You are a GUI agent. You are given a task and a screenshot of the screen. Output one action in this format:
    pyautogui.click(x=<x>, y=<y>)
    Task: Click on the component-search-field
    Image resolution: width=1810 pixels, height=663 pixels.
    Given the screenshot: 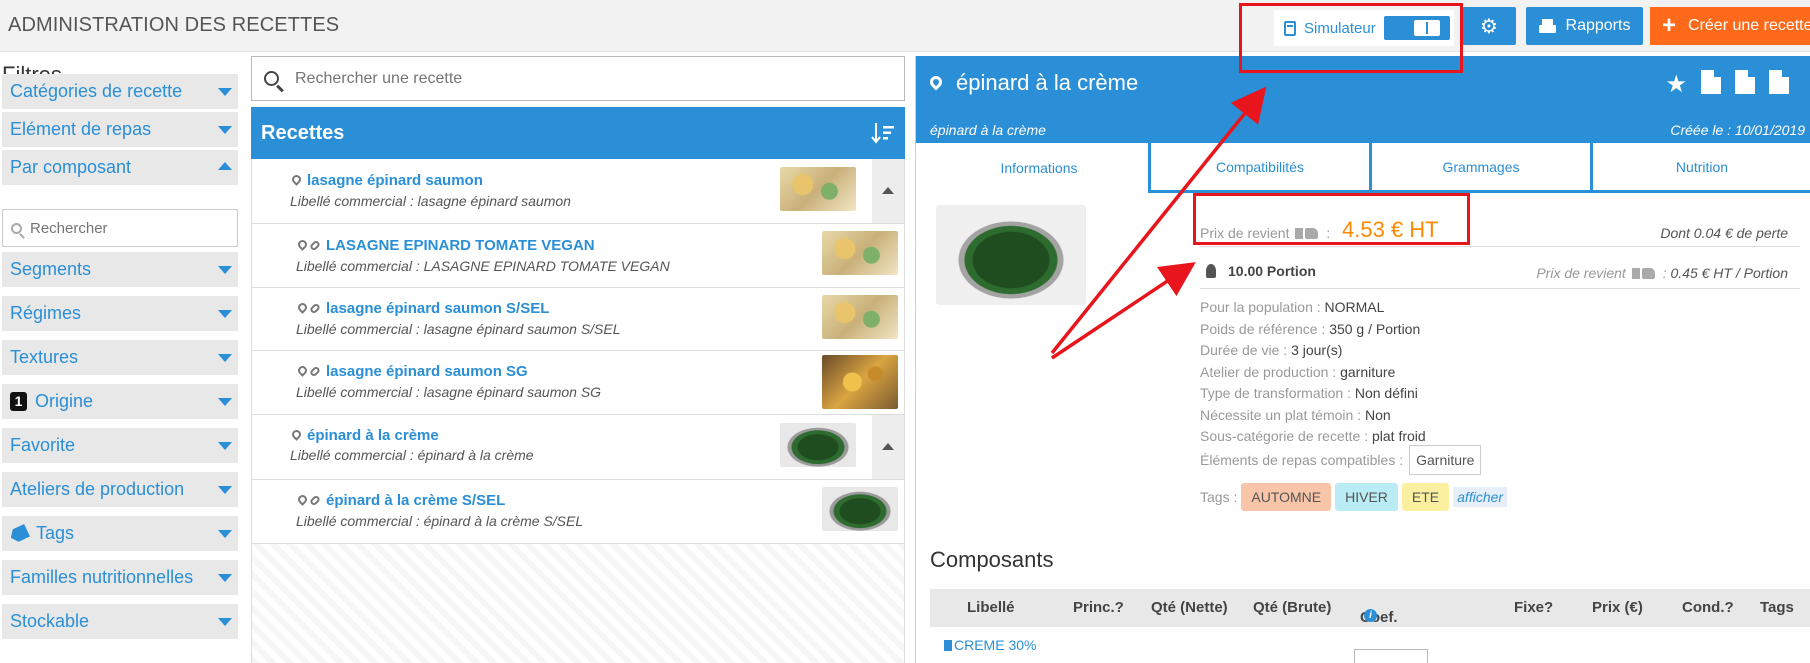 What is the action you would take?
    pyautogui.click(x=120, y=228)
    